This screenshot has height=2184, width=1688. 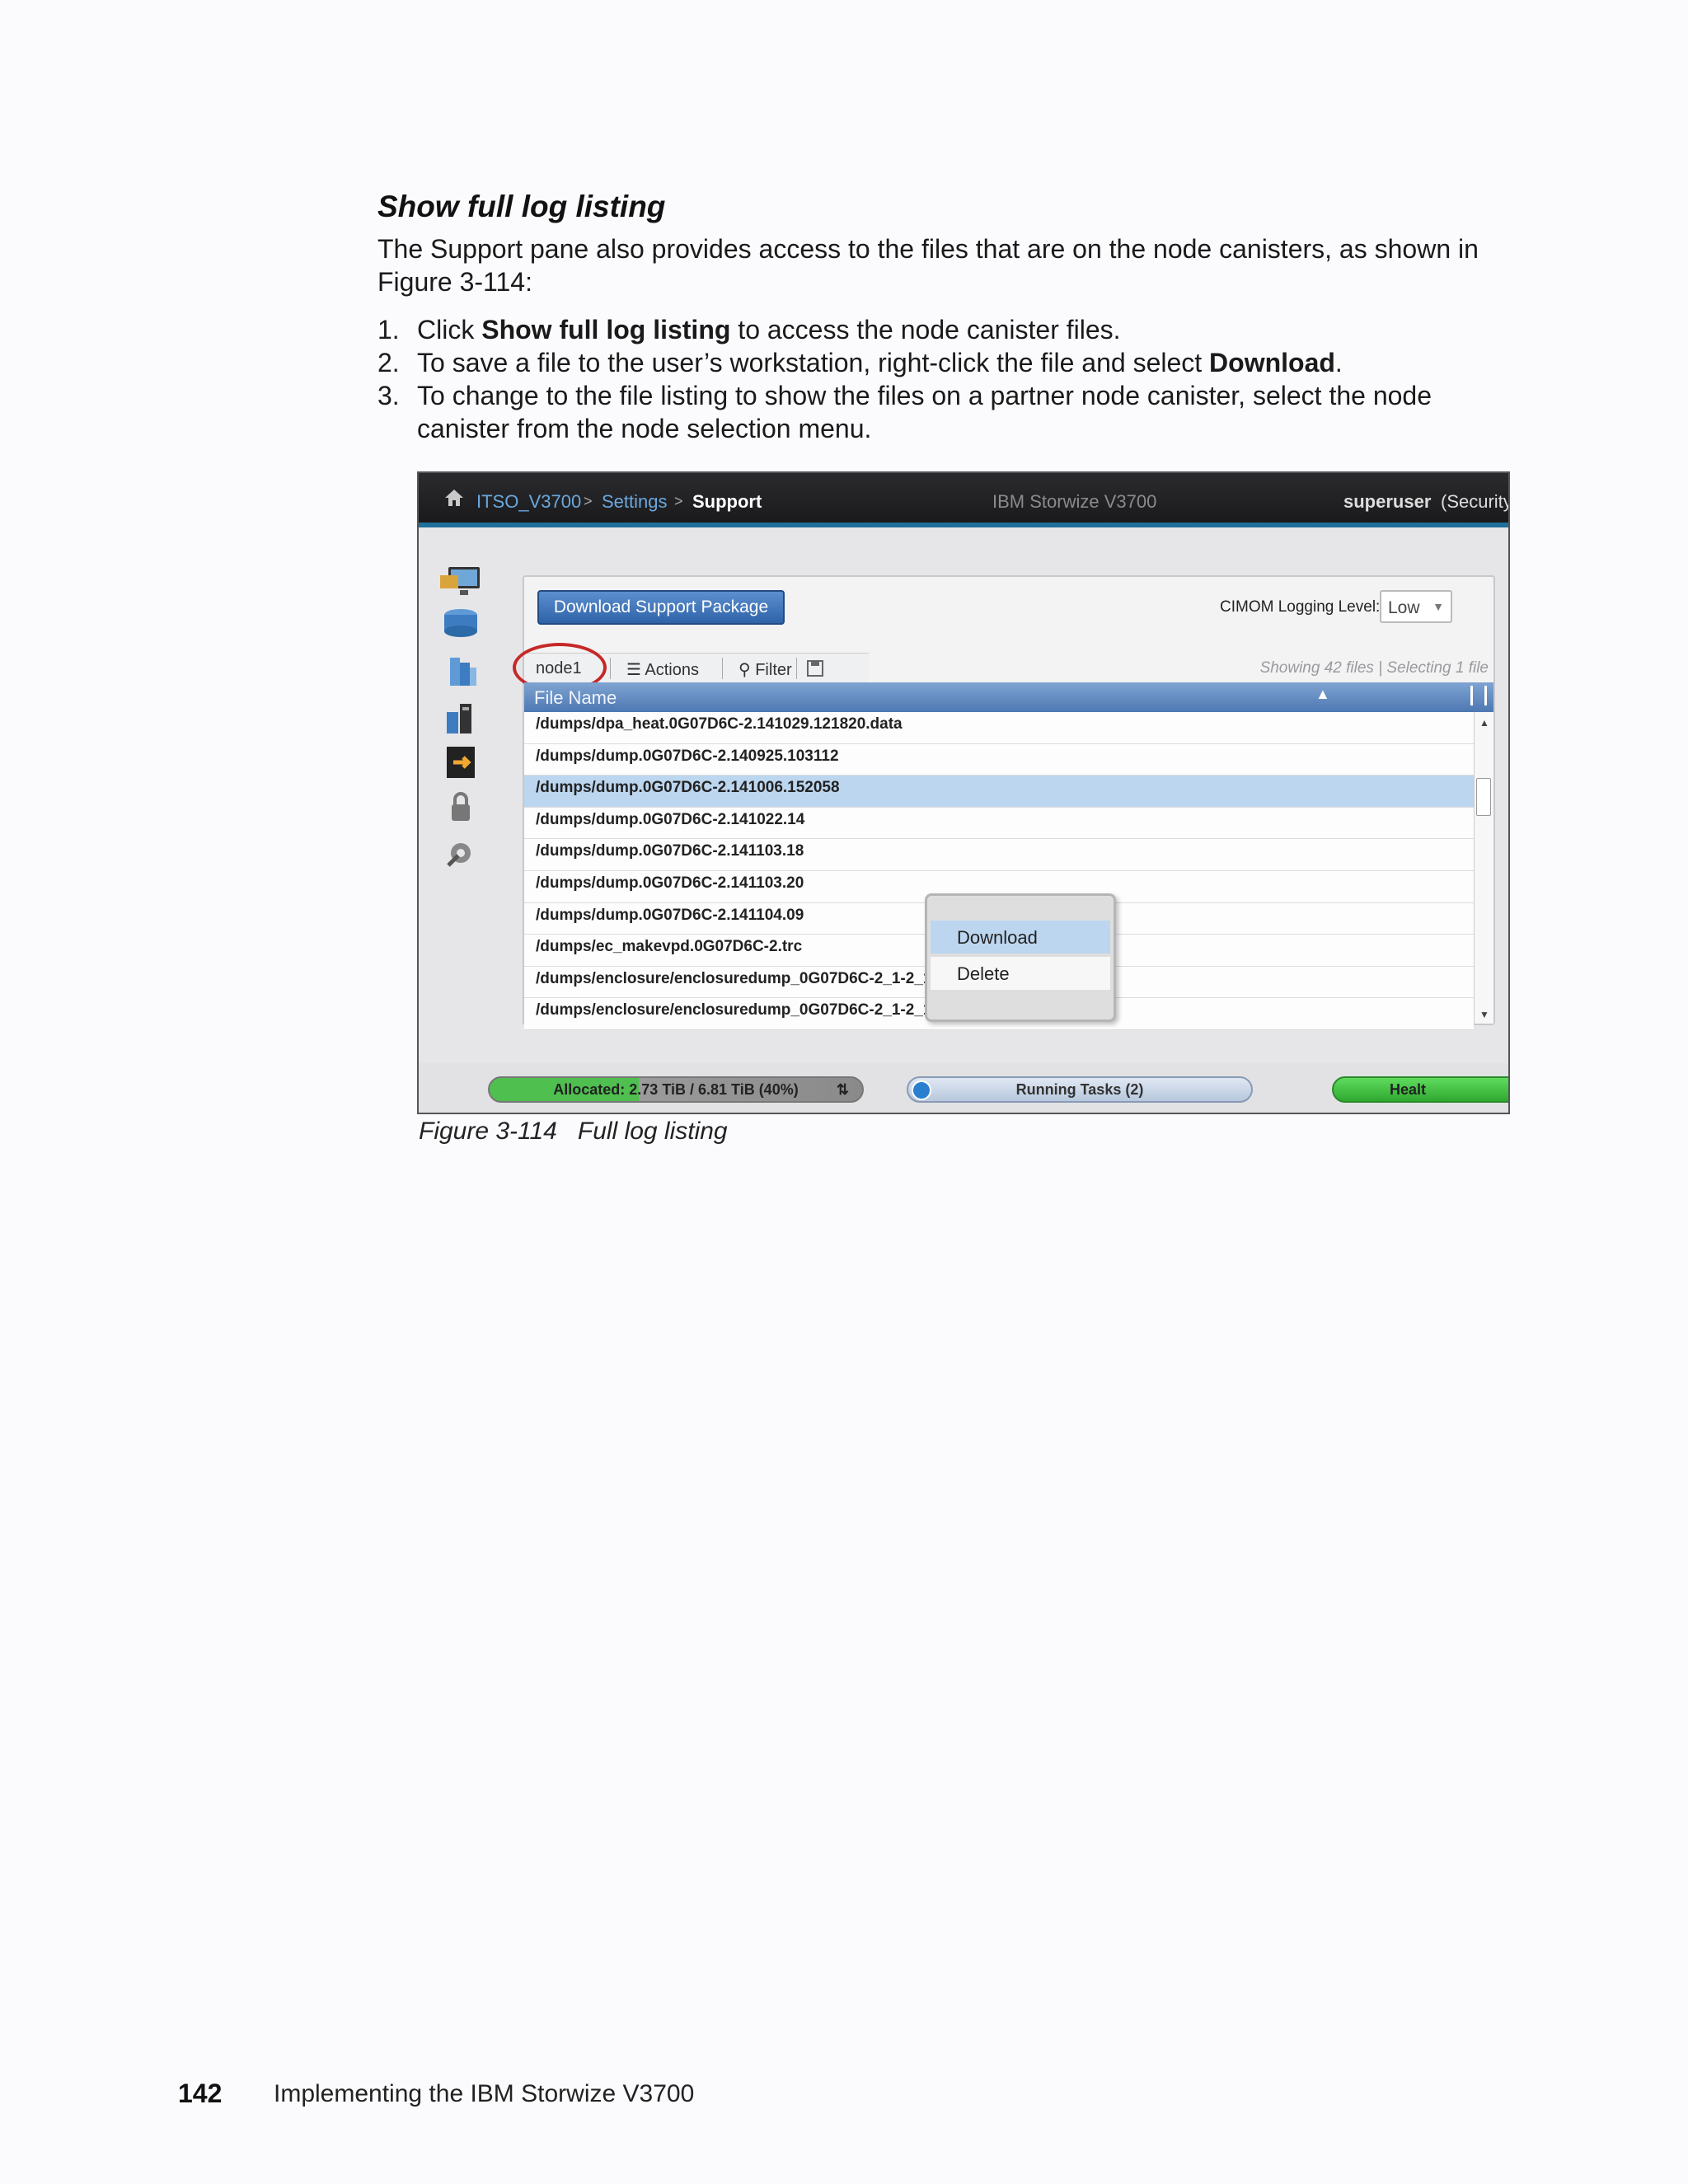 I want to click on scroll-down-icon: ▼, so click(x=1484, y=1014).